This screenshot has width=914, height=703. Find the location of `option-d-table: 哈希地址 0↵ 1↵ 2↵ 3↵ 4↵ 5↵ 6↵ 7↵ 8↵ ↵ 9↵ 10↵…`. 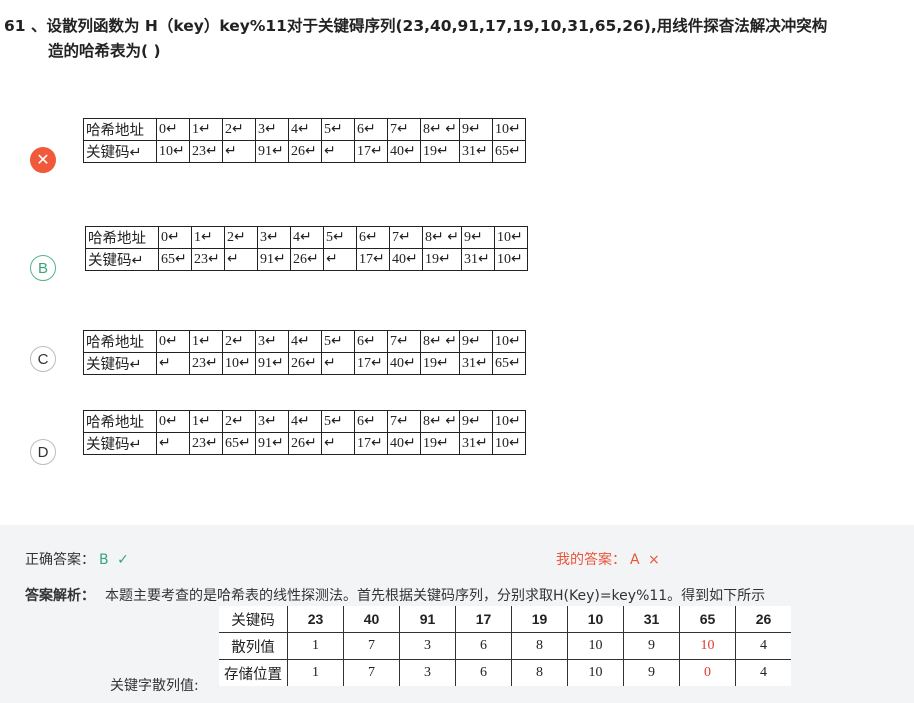

option-d-table: 哈希地址 0↵ 1↵ 2↵ 3↵ 4↵ 5↵ 6↵ 7↵ 8↵ ↵ 9↵ 10↵… is located at coordinates (304, 432).